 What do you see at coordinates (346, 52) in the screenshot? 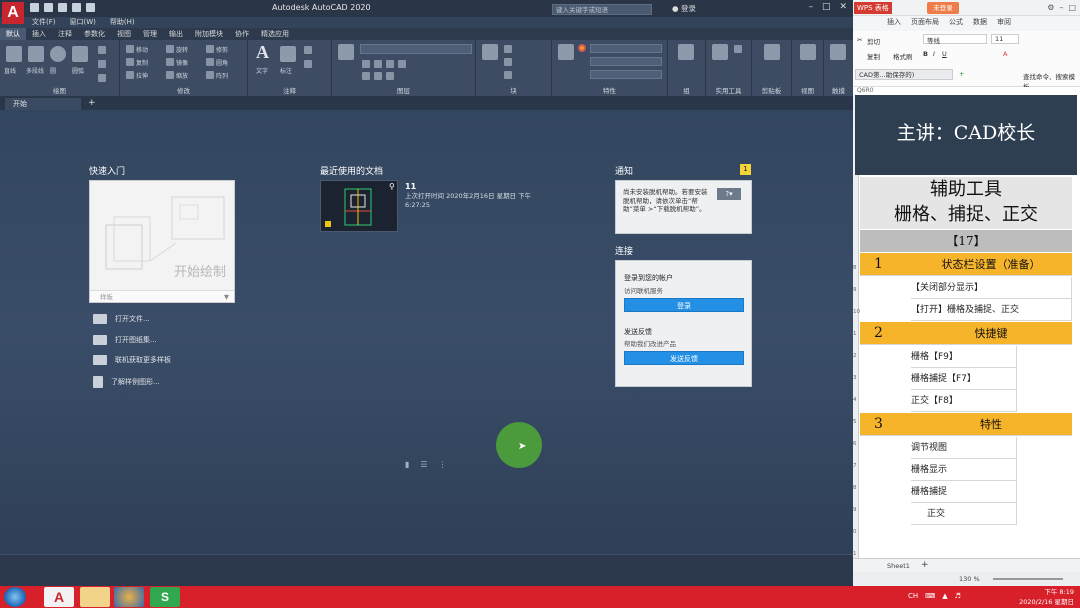
I see `layer-properties-icon` at bounding box center [346, 52].